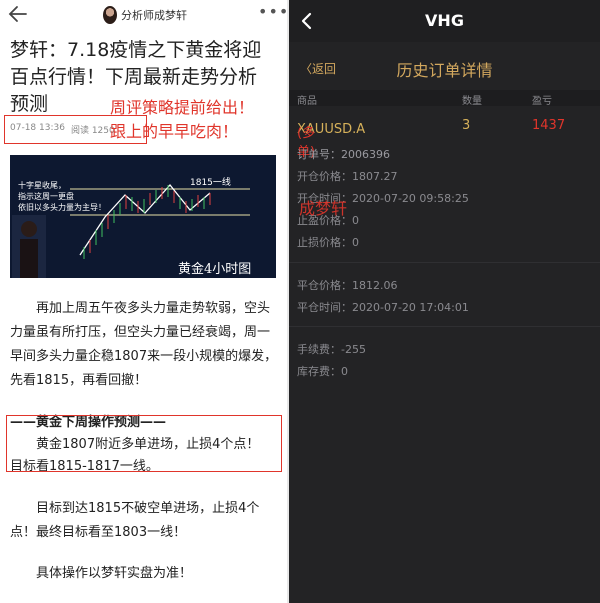 The width and height of the screenshot is (600, 603). Describe the element at coordinates (134, 77) in the screenshot. I see `title-line: 百点行情！下周最新走势分析` at that location.